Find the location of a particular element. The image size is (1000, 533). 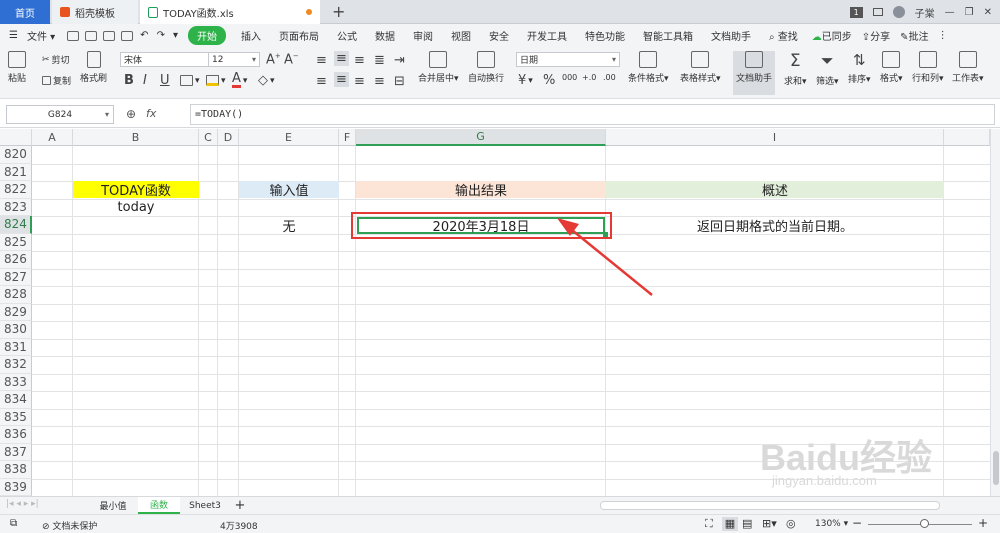

tab-home: 首页 is located at coordinates (25, 12).